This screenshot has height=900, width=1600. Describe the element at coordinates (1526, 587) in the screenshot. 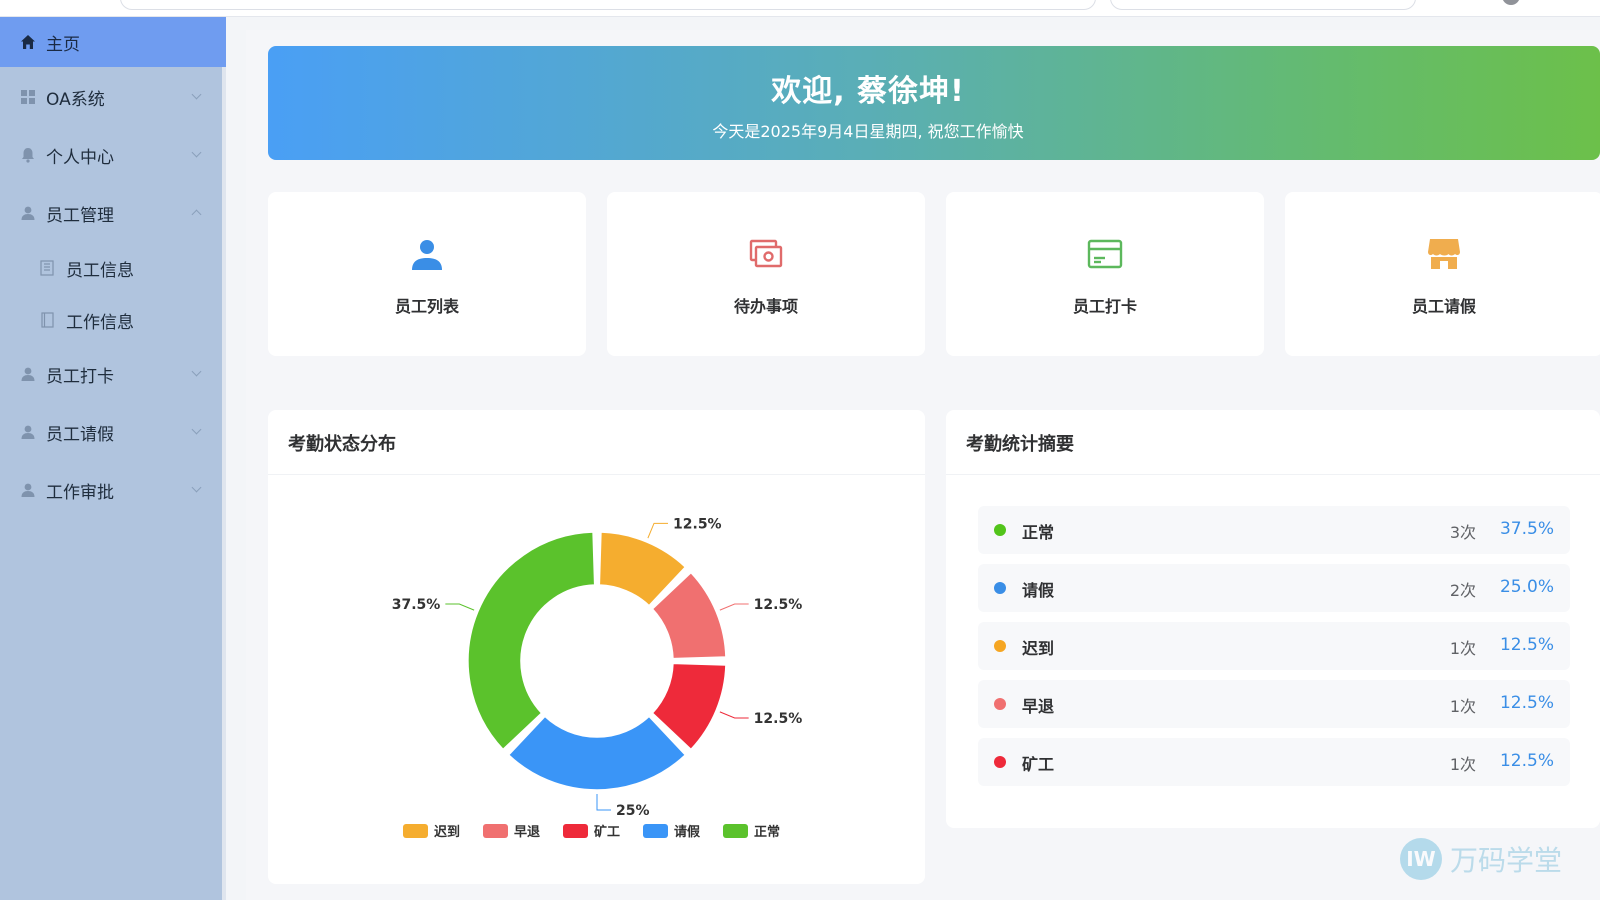

I see `summary-percent: 25.0%` at that location.